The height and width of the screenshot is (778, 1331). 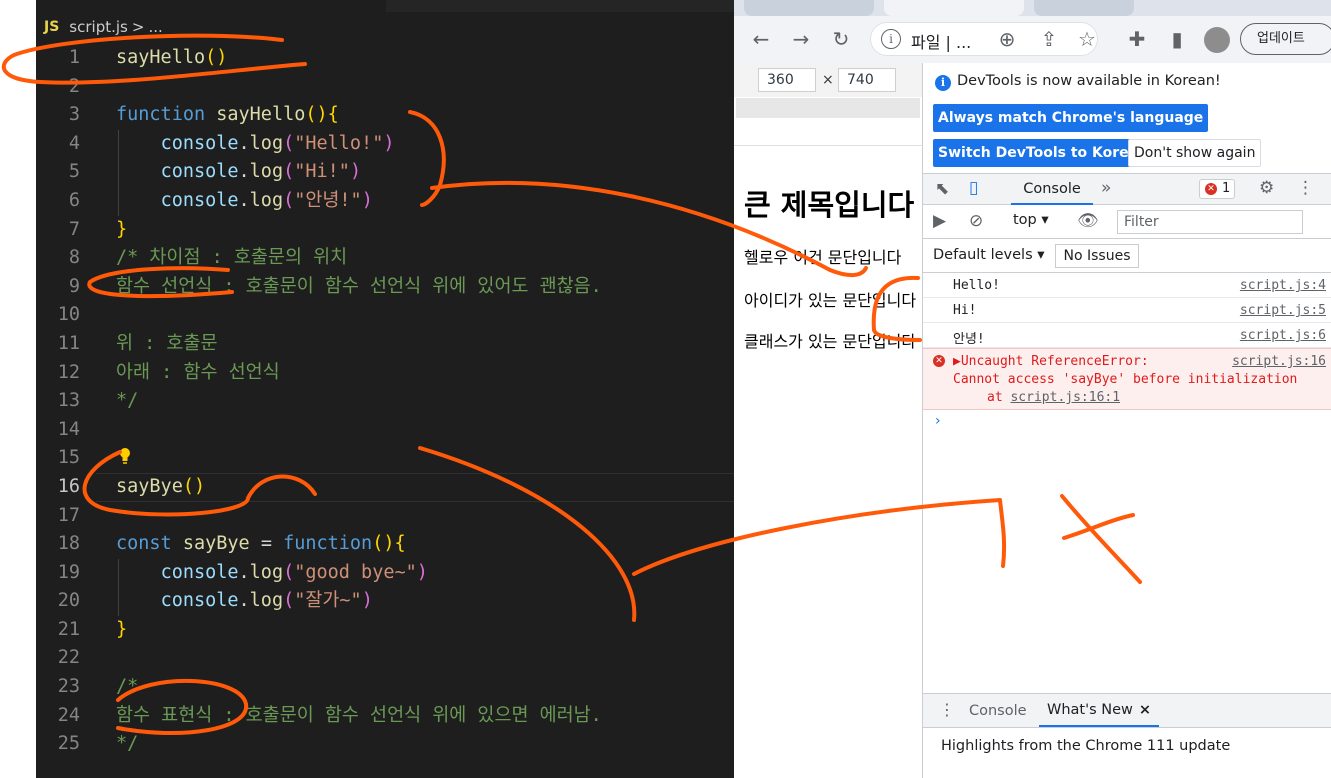 I want to click on code-line: 12 아래 : 함수 선언식, so click(x=385, y=373).